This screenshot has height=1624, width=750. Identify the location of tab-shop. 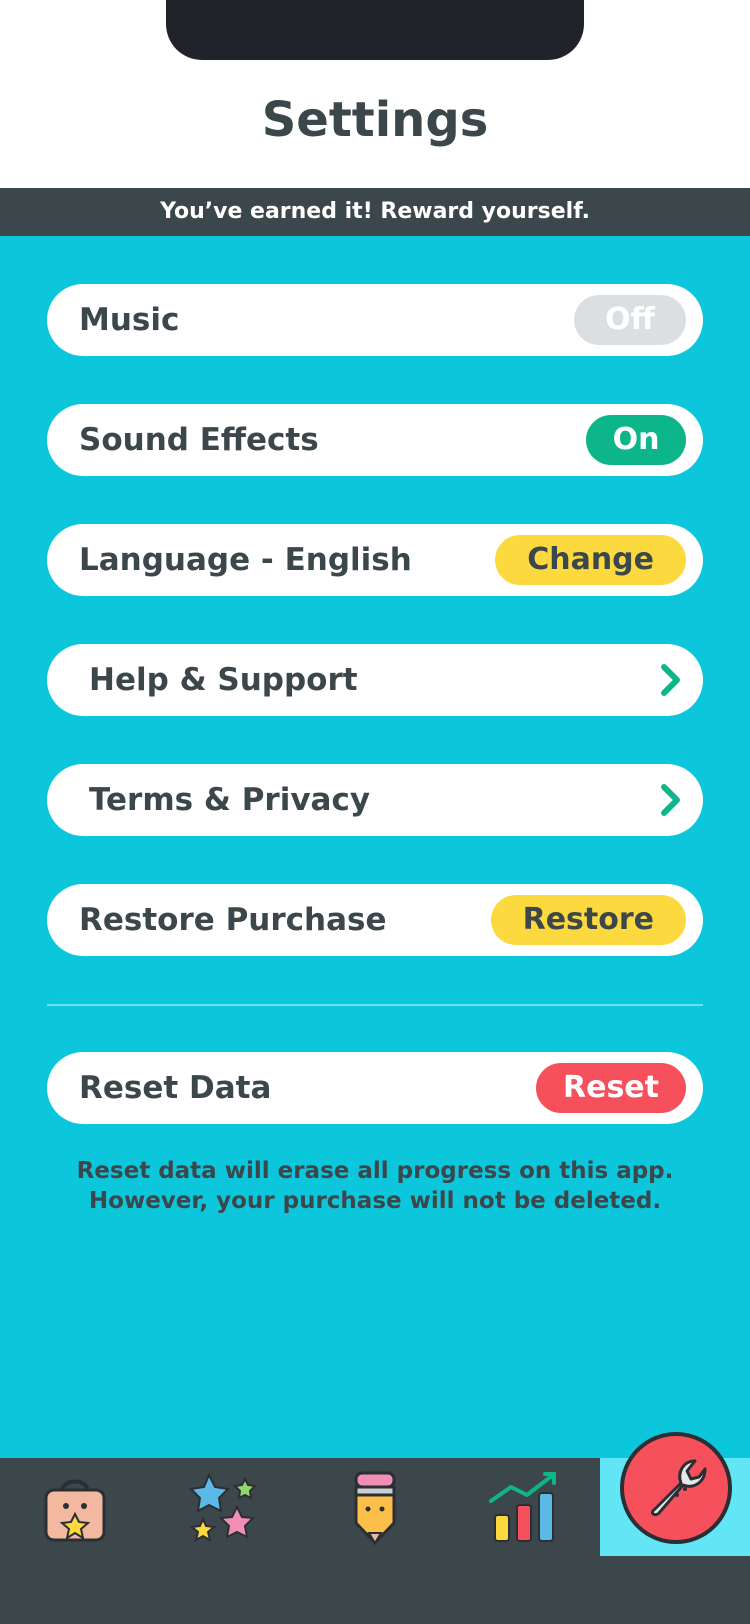
(75, 1507).